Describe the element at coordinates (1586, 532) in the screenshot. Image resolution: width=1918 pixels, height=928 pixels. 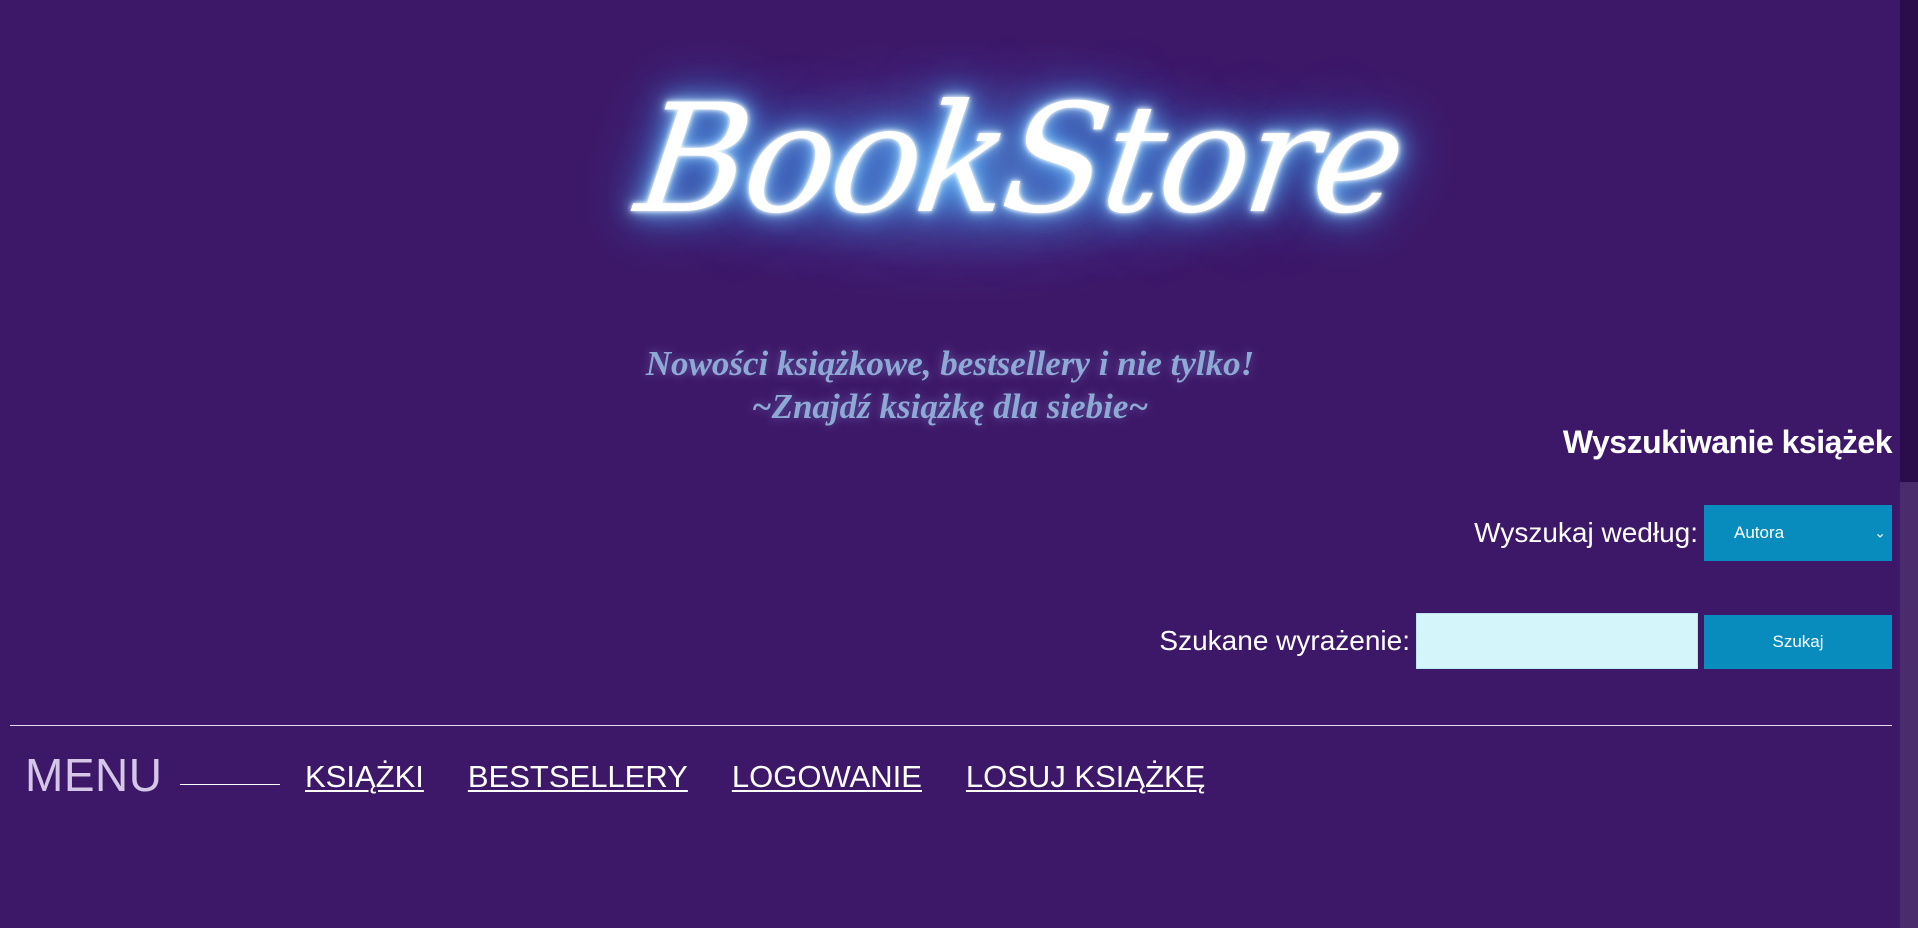
I see `search-by-label: Wyszukaj według:` at that location.